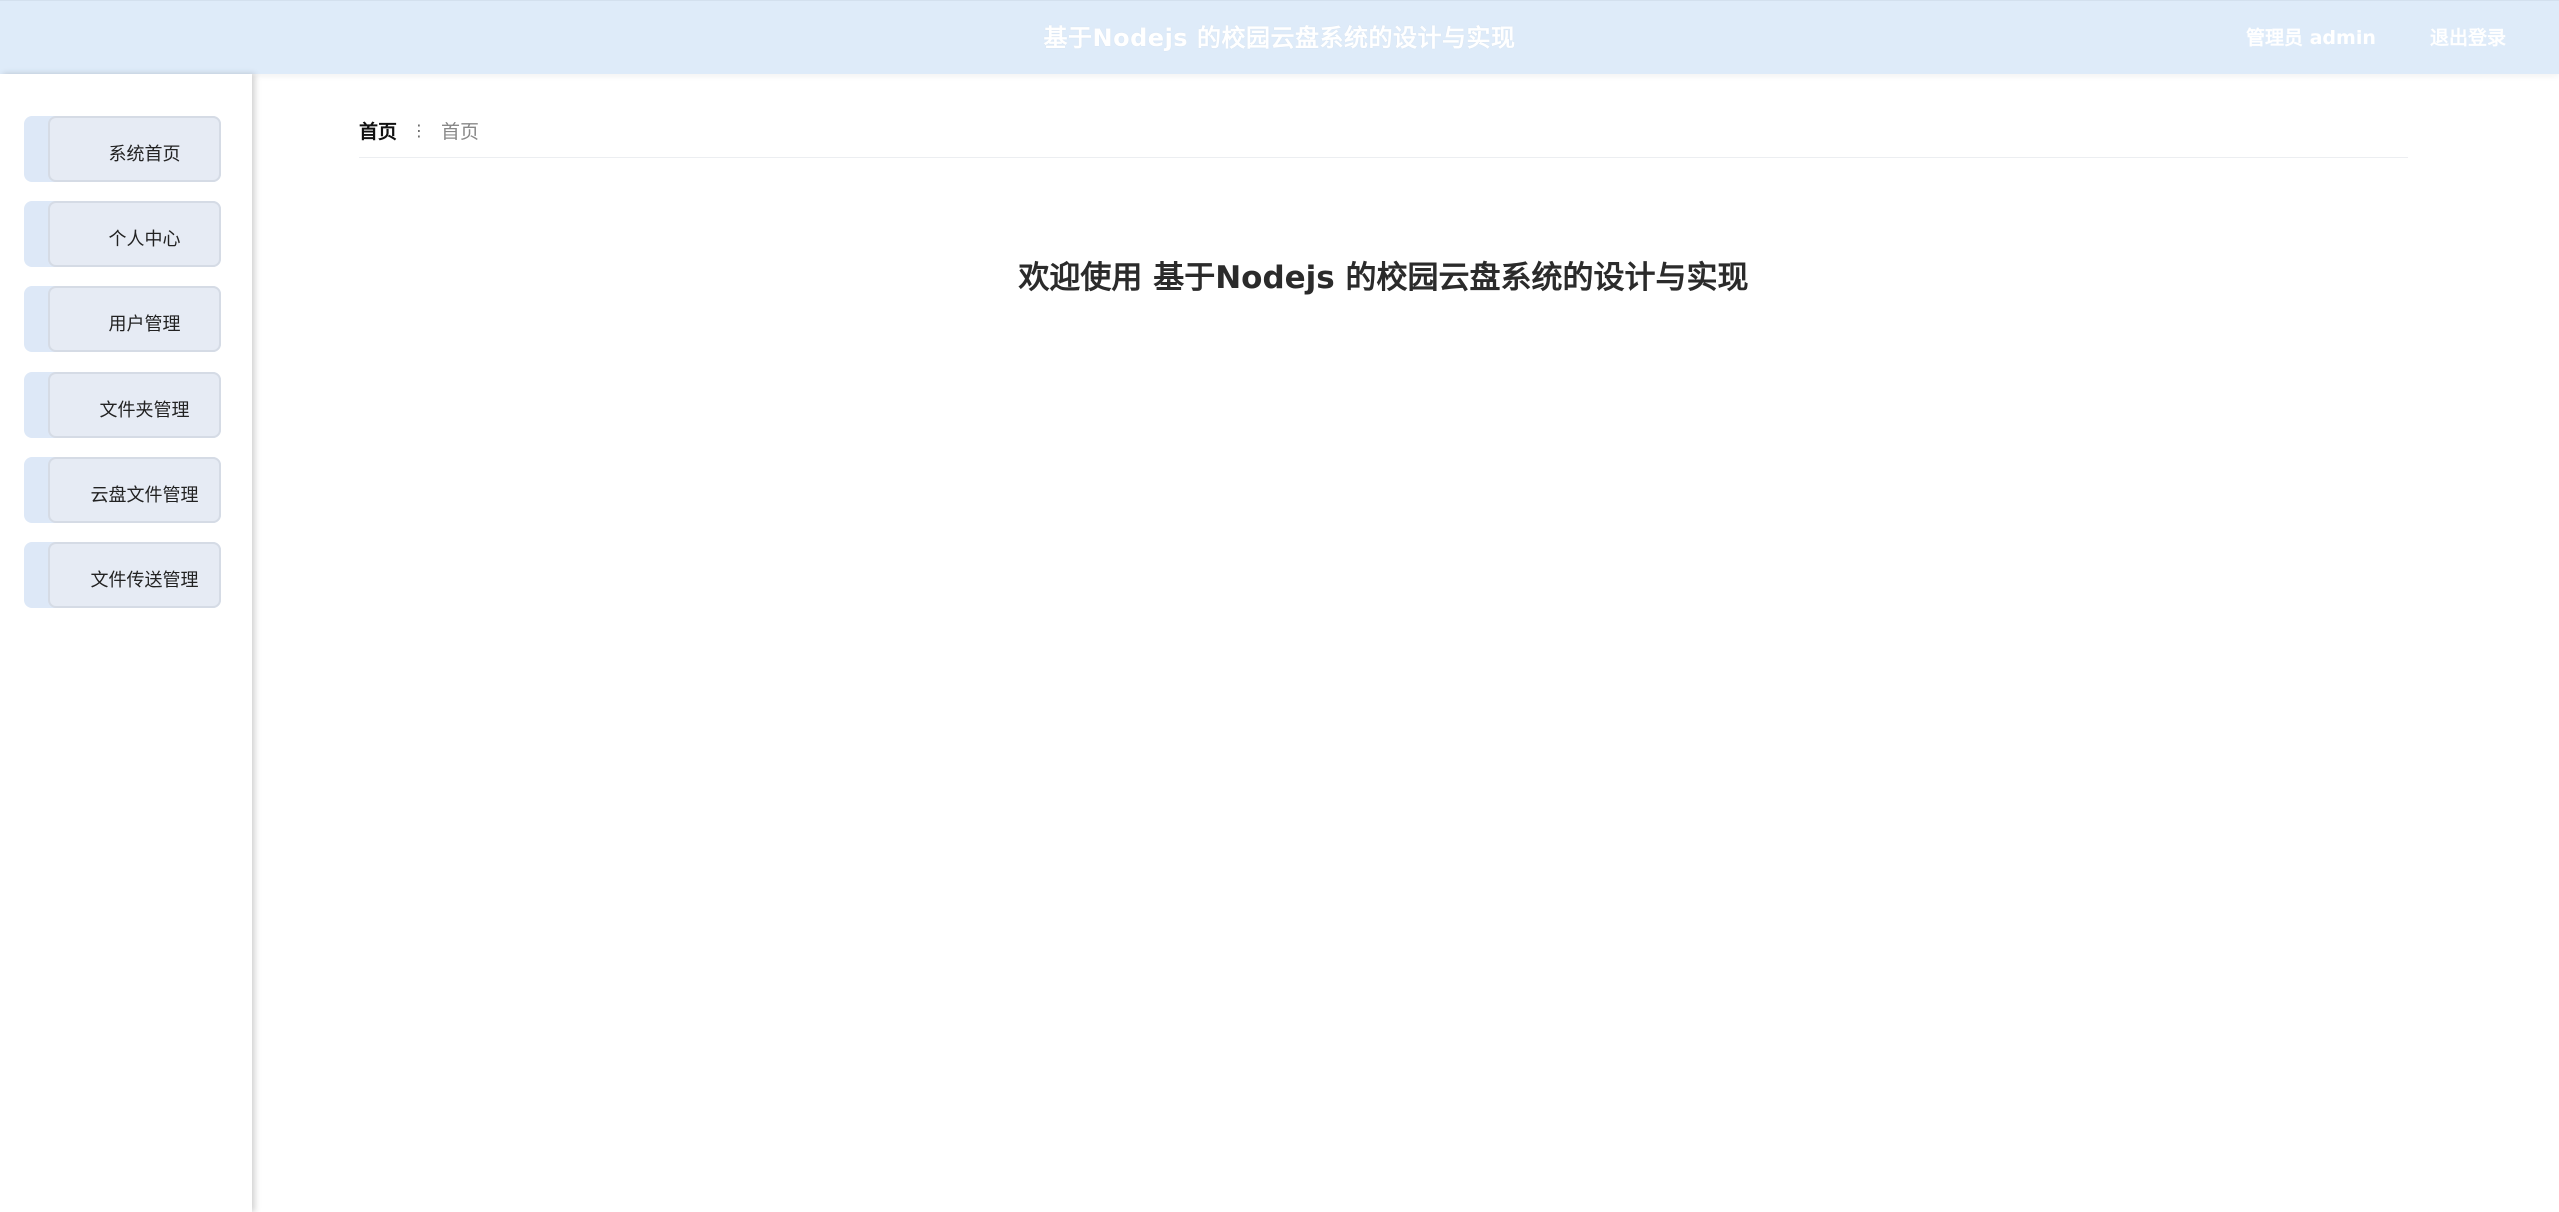  What do you see at coordinates (378, 130) in the screenshot?
I see `breadcrumb-home-link: 首页` at bounding box center [378, 130].